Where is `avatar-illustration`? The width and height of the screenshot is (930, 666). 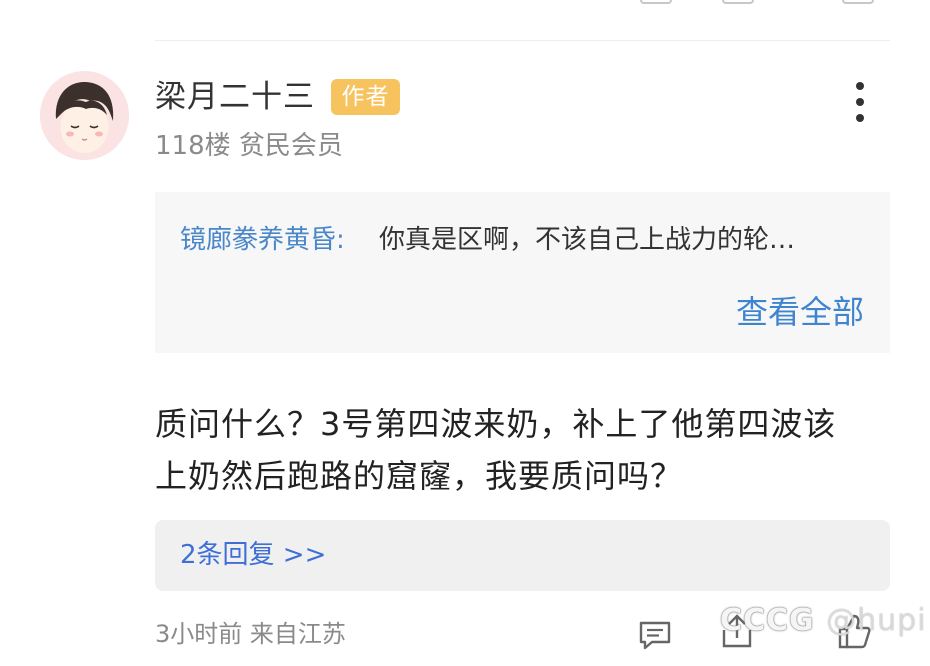
avatar-illustration is located at coordinates (84, 115).